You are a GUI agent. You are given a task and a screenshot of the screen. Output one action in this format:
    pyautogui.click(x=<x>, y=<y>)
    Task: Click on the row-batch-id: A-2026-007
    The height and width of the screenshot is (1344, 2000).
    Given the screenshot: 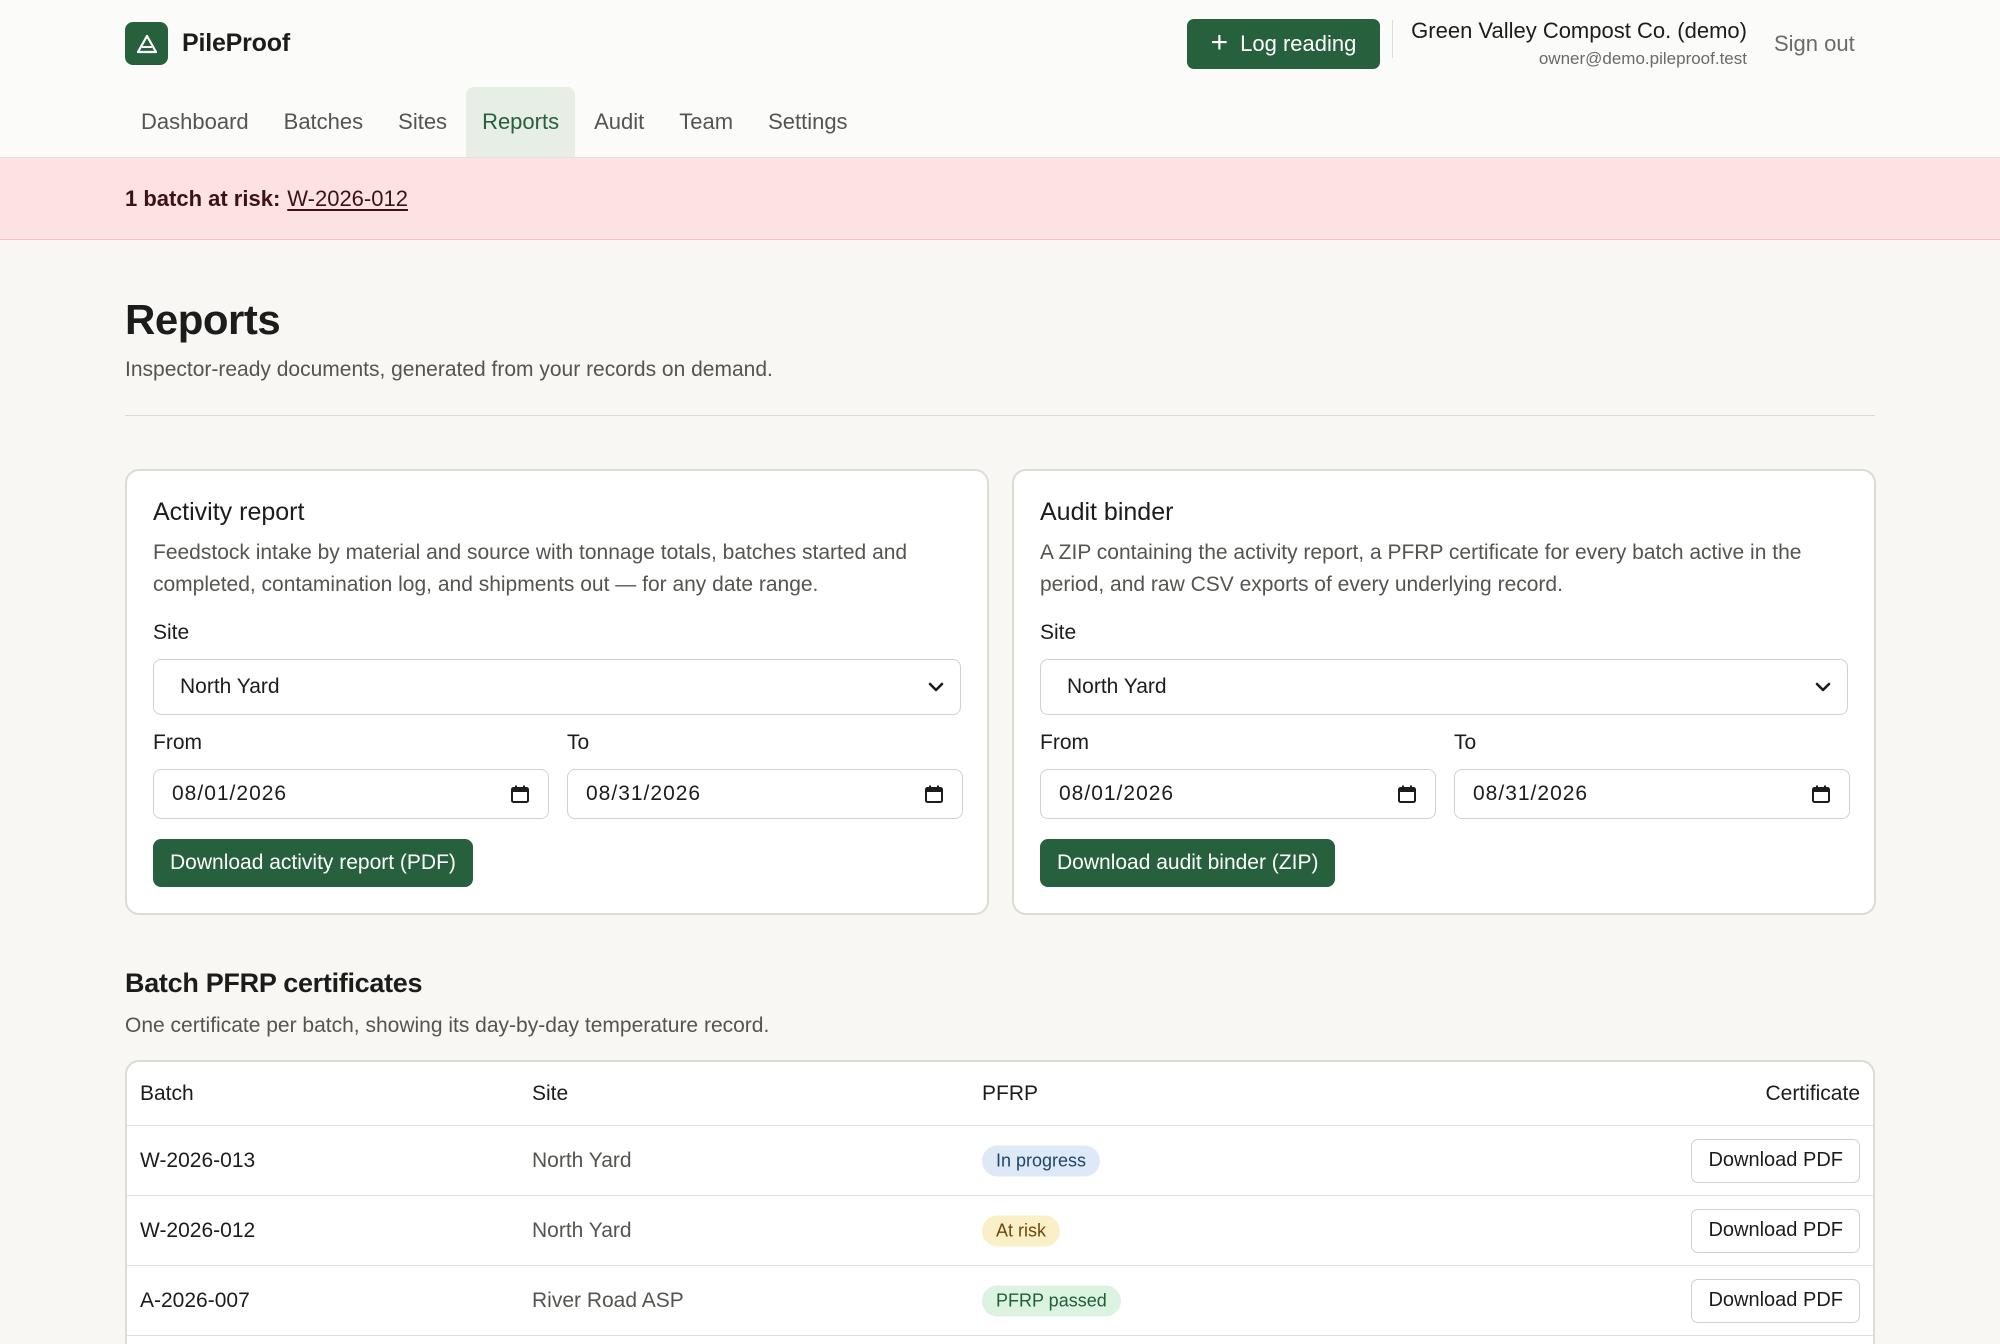 What is the action you would take?
    pyautogui.click(x=195, y=1300)
    